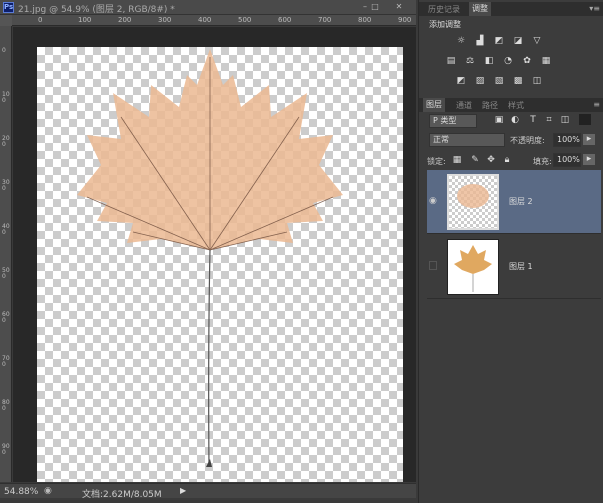 The image size is (603, 503). I want to click on lock-position-icon: ✥, so click(491, 160).